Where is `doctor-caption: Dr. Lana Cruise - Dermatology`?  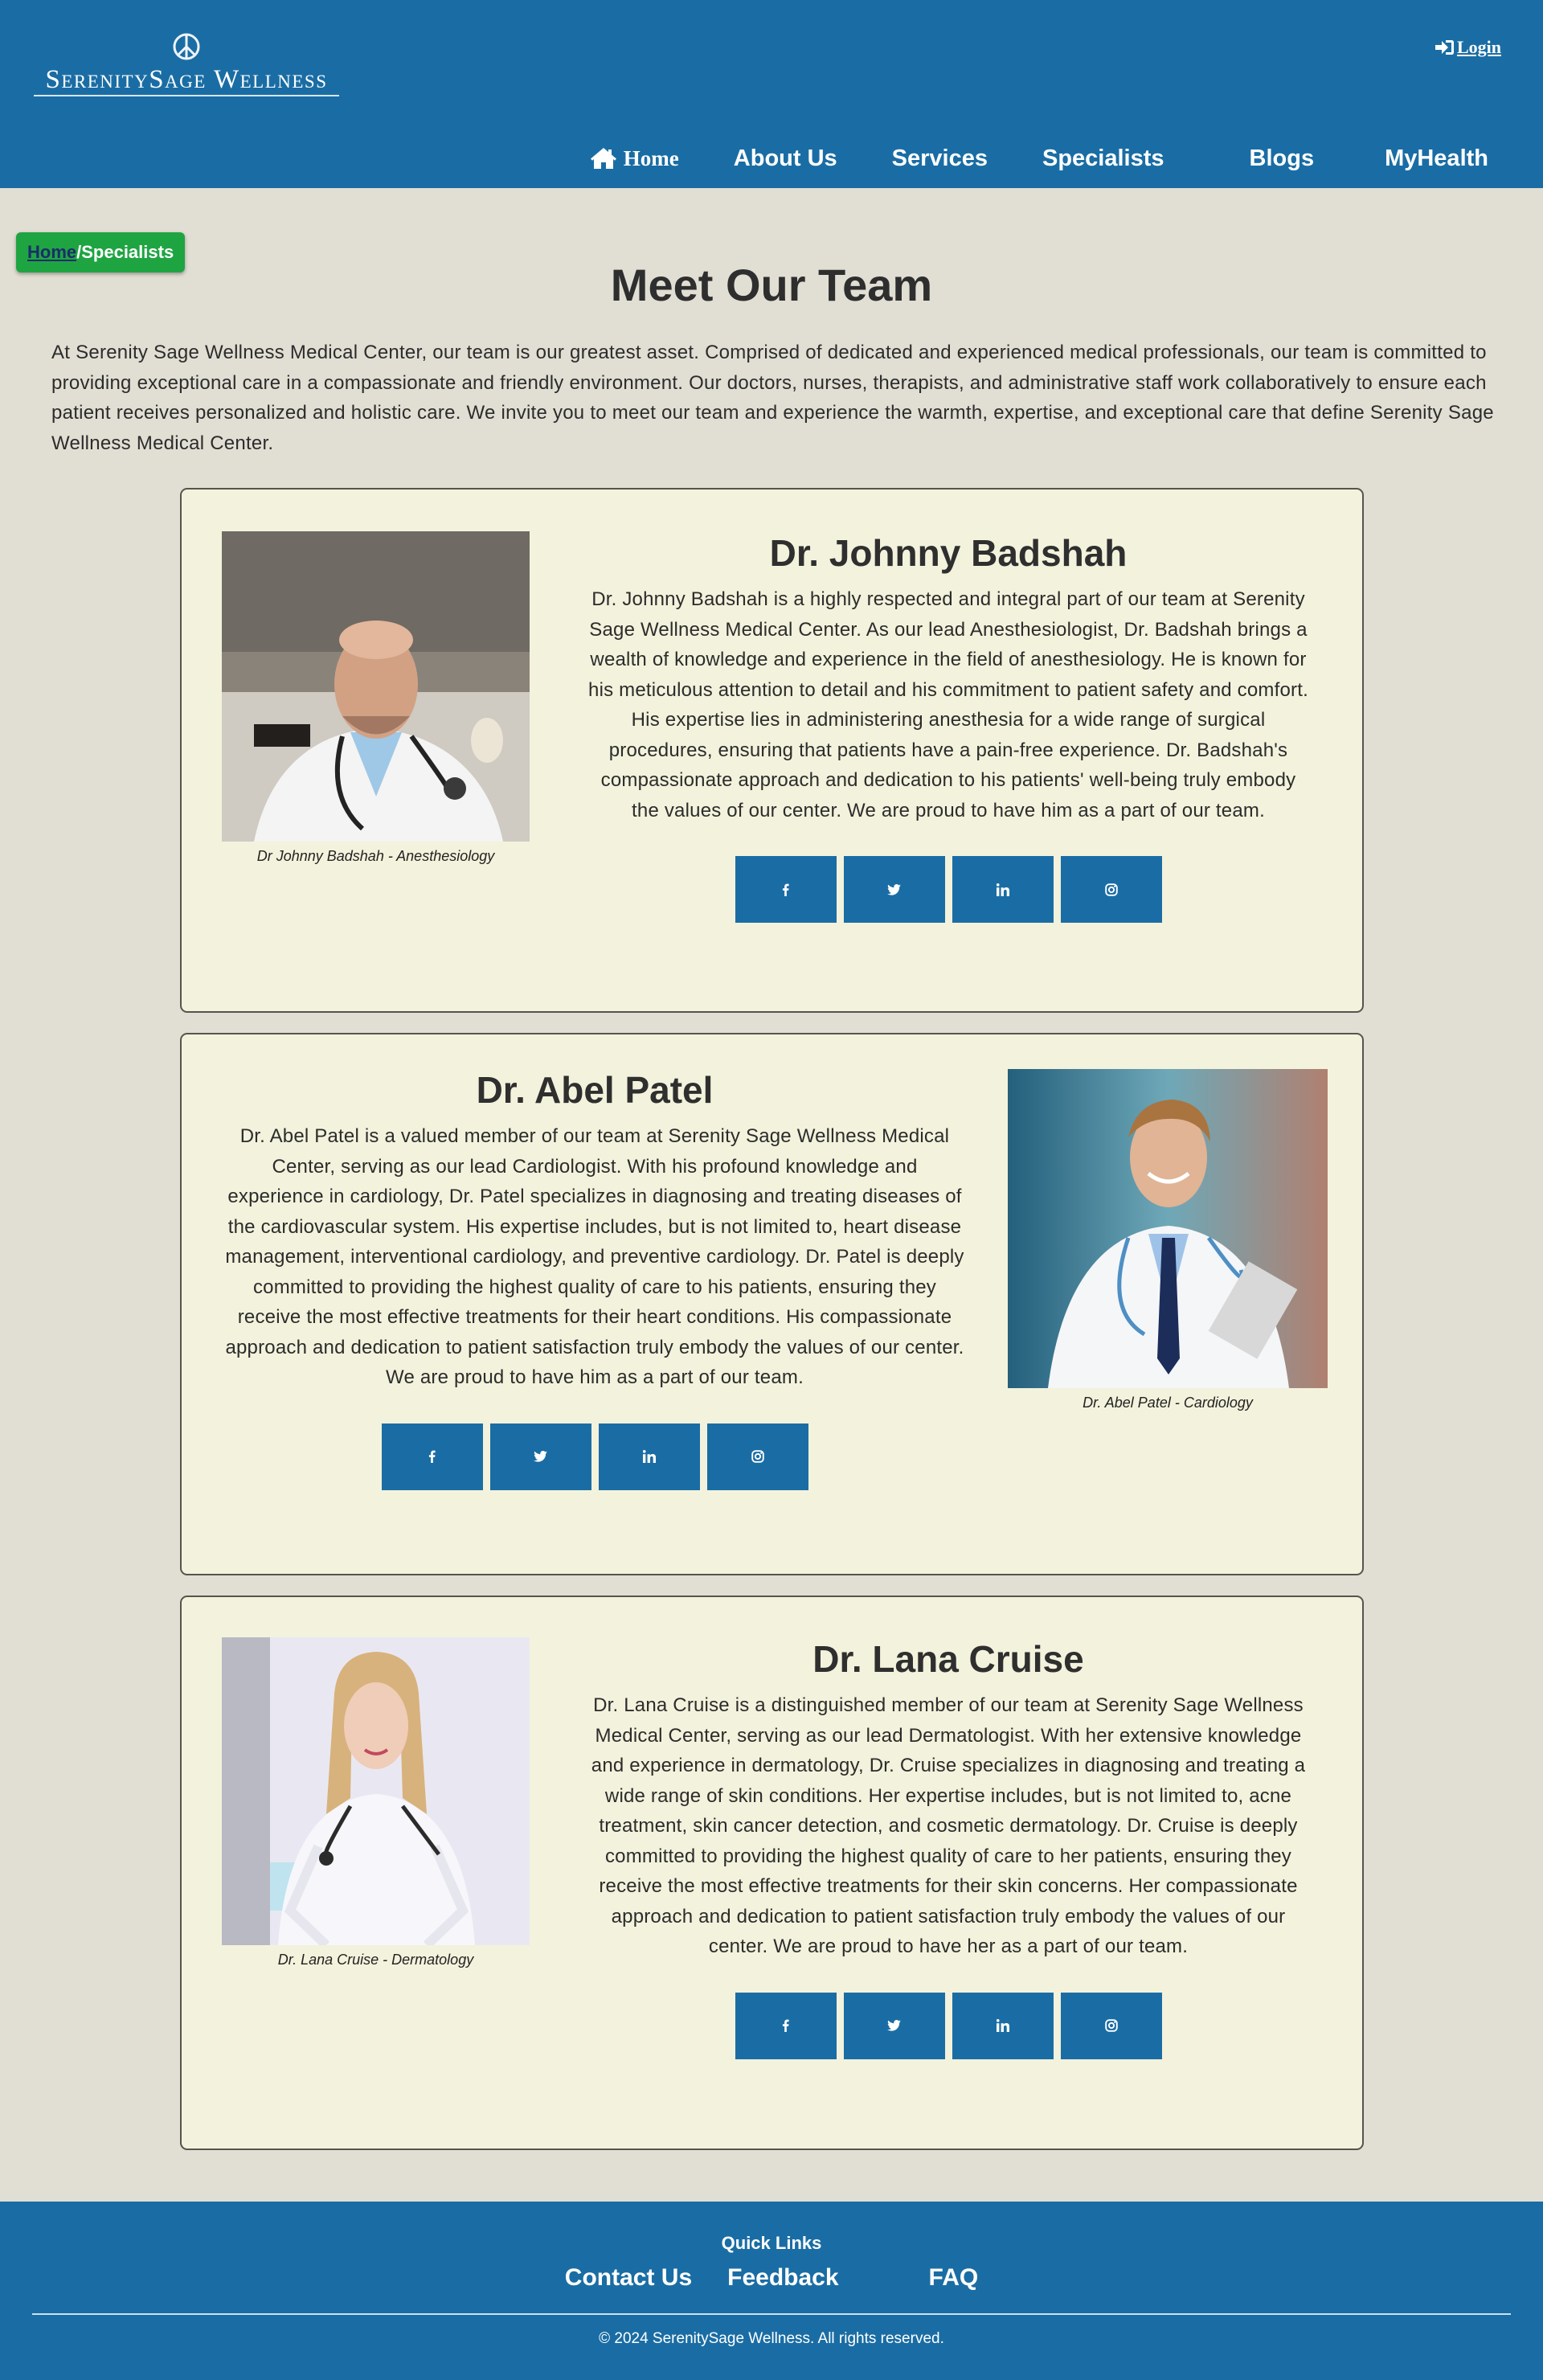
doctor-caption: Dr. Lana Cruise - Dermatology is located at coordinates (375, 1960).